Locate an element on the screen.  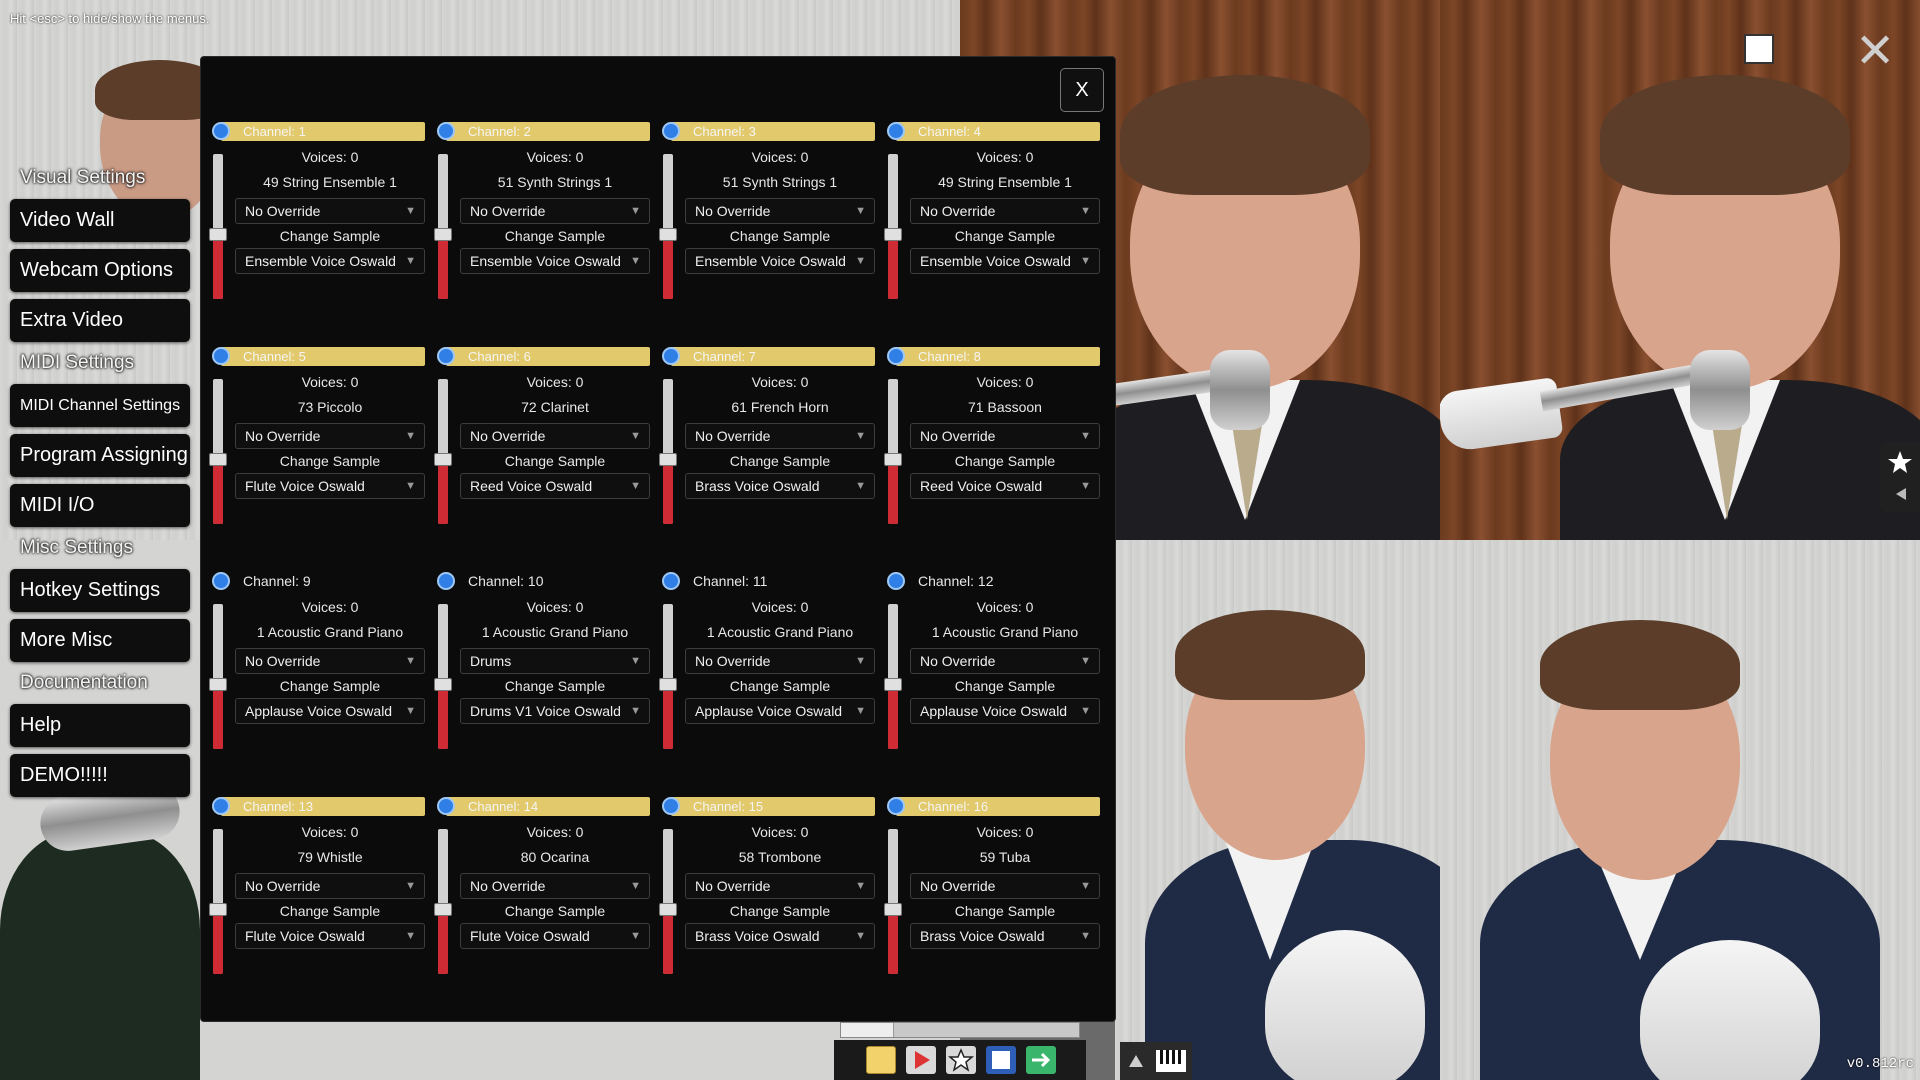
star-icon is located at coordinates (961, 1060).